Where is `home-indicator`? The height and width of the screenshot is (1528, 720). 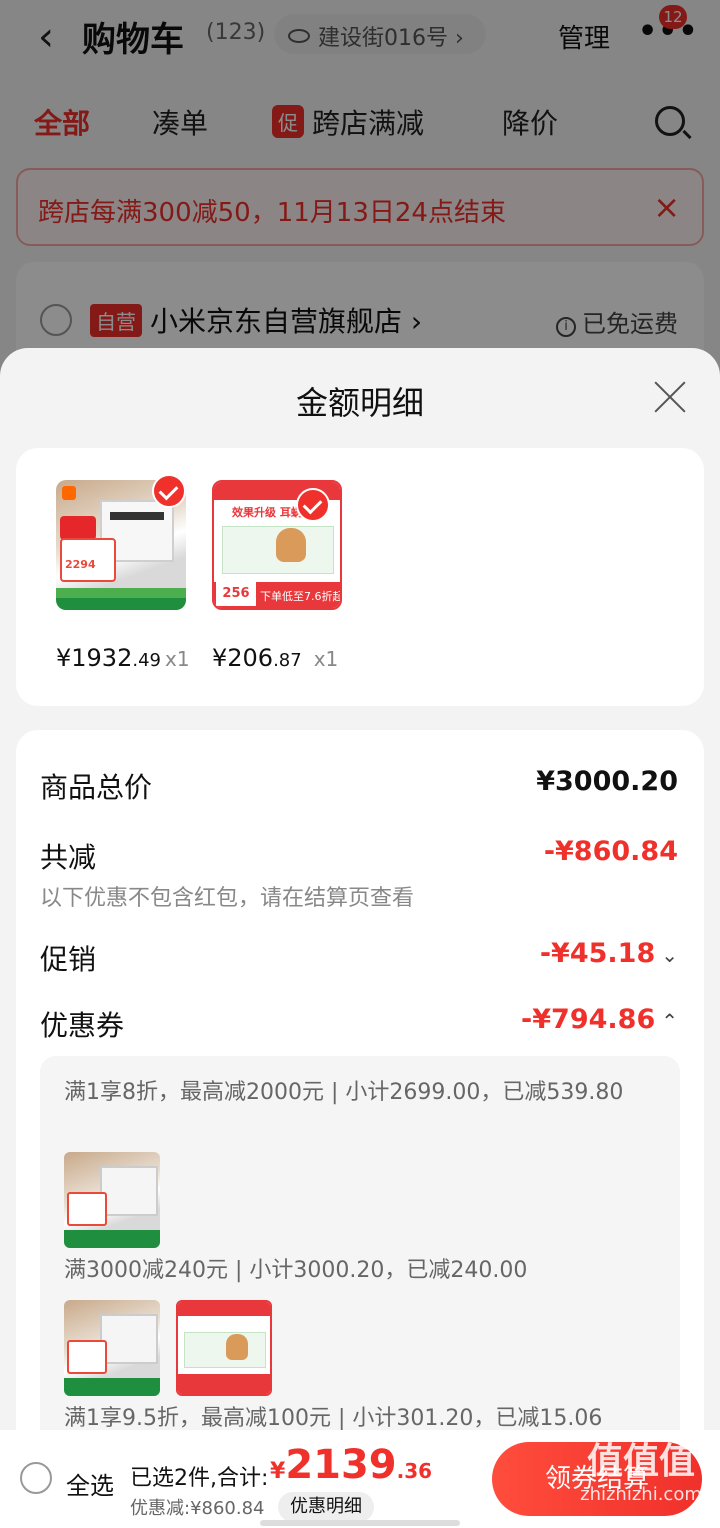
home-indicator is located at coordinates (360, 1523).